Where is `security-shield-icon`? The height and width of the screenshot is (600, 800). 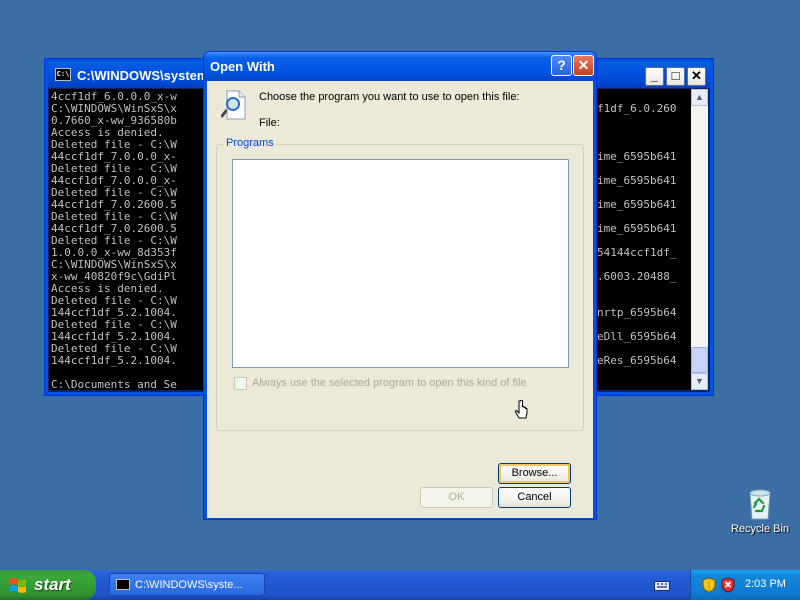
security-shield-icon is located at coordinates (709, 585).